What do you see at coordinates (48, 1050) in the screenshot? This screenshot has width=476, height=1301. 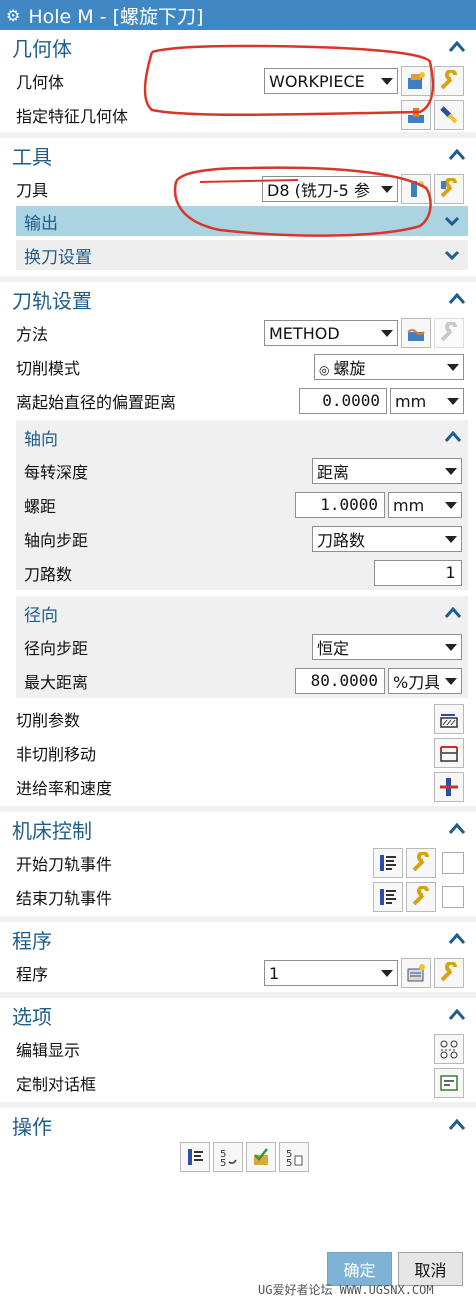 I see `edit-display-label: 编辑显示` at bounding box center [48, 1050].